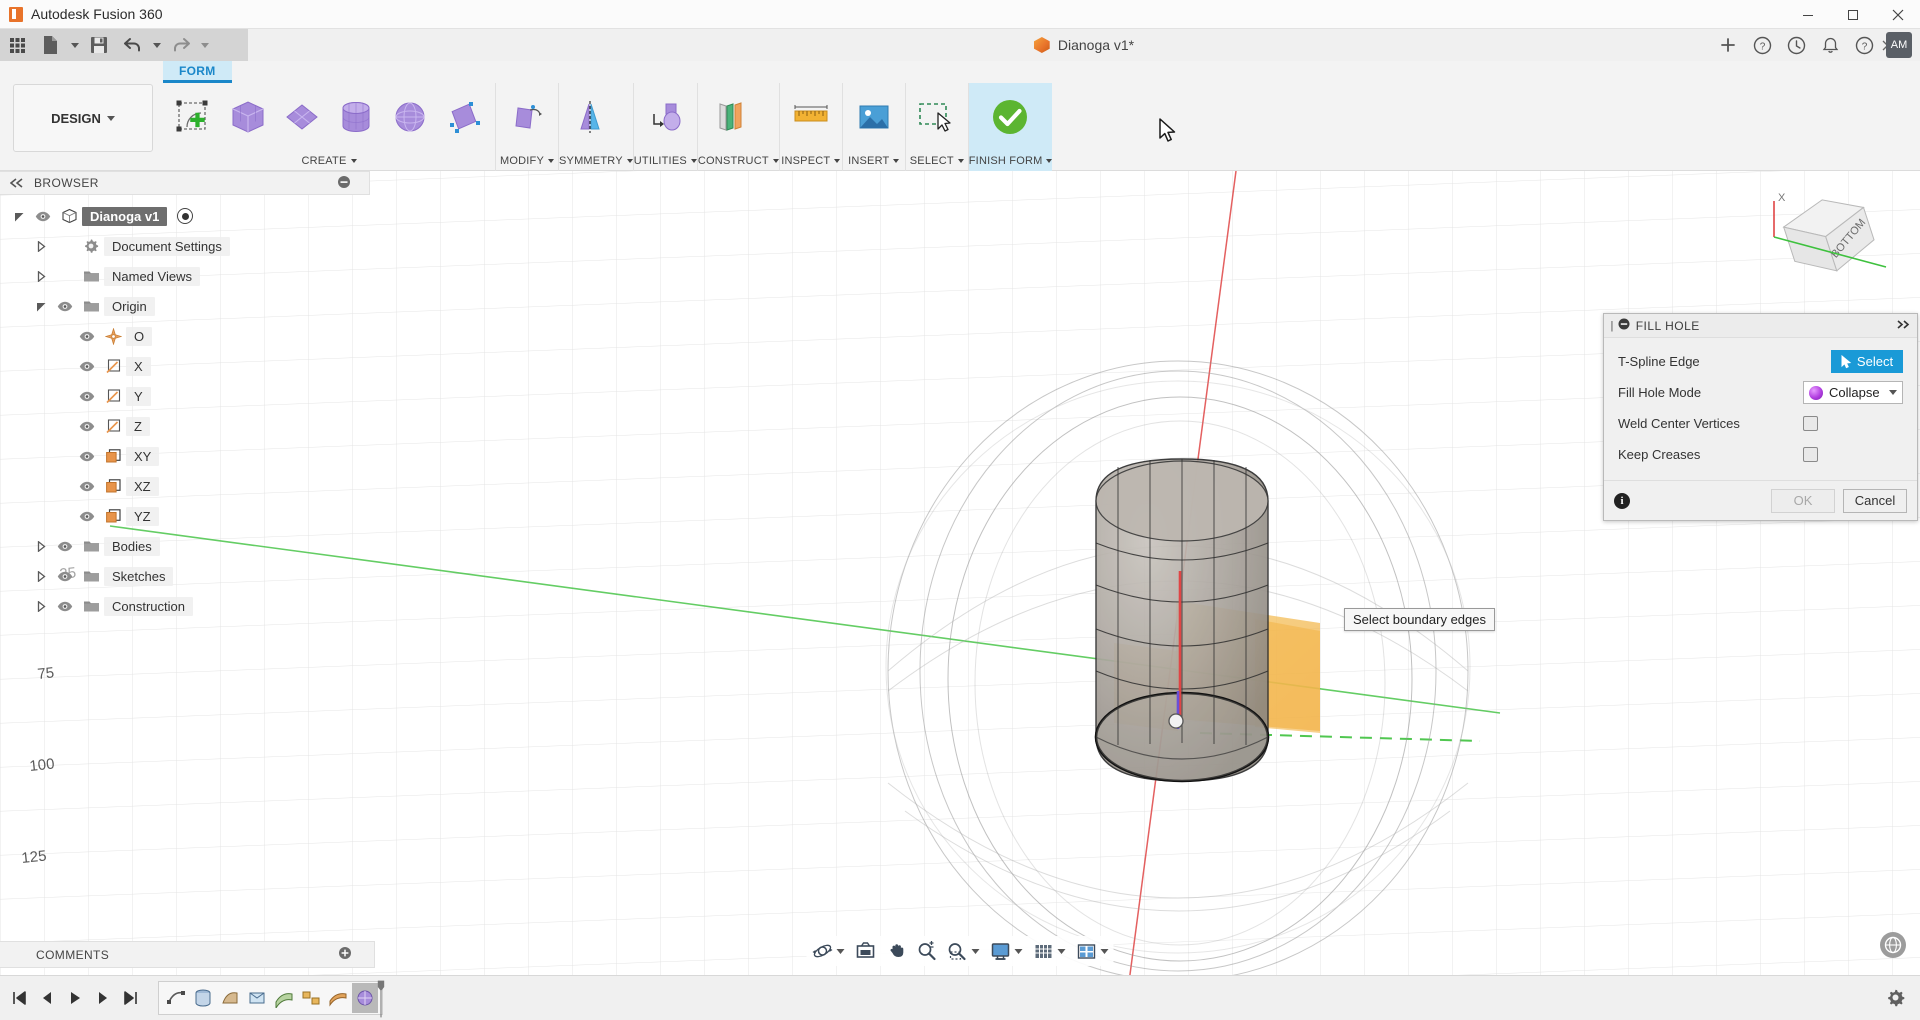  I want to click on weld-center-vertices-checkbox, so click(1810, 423).